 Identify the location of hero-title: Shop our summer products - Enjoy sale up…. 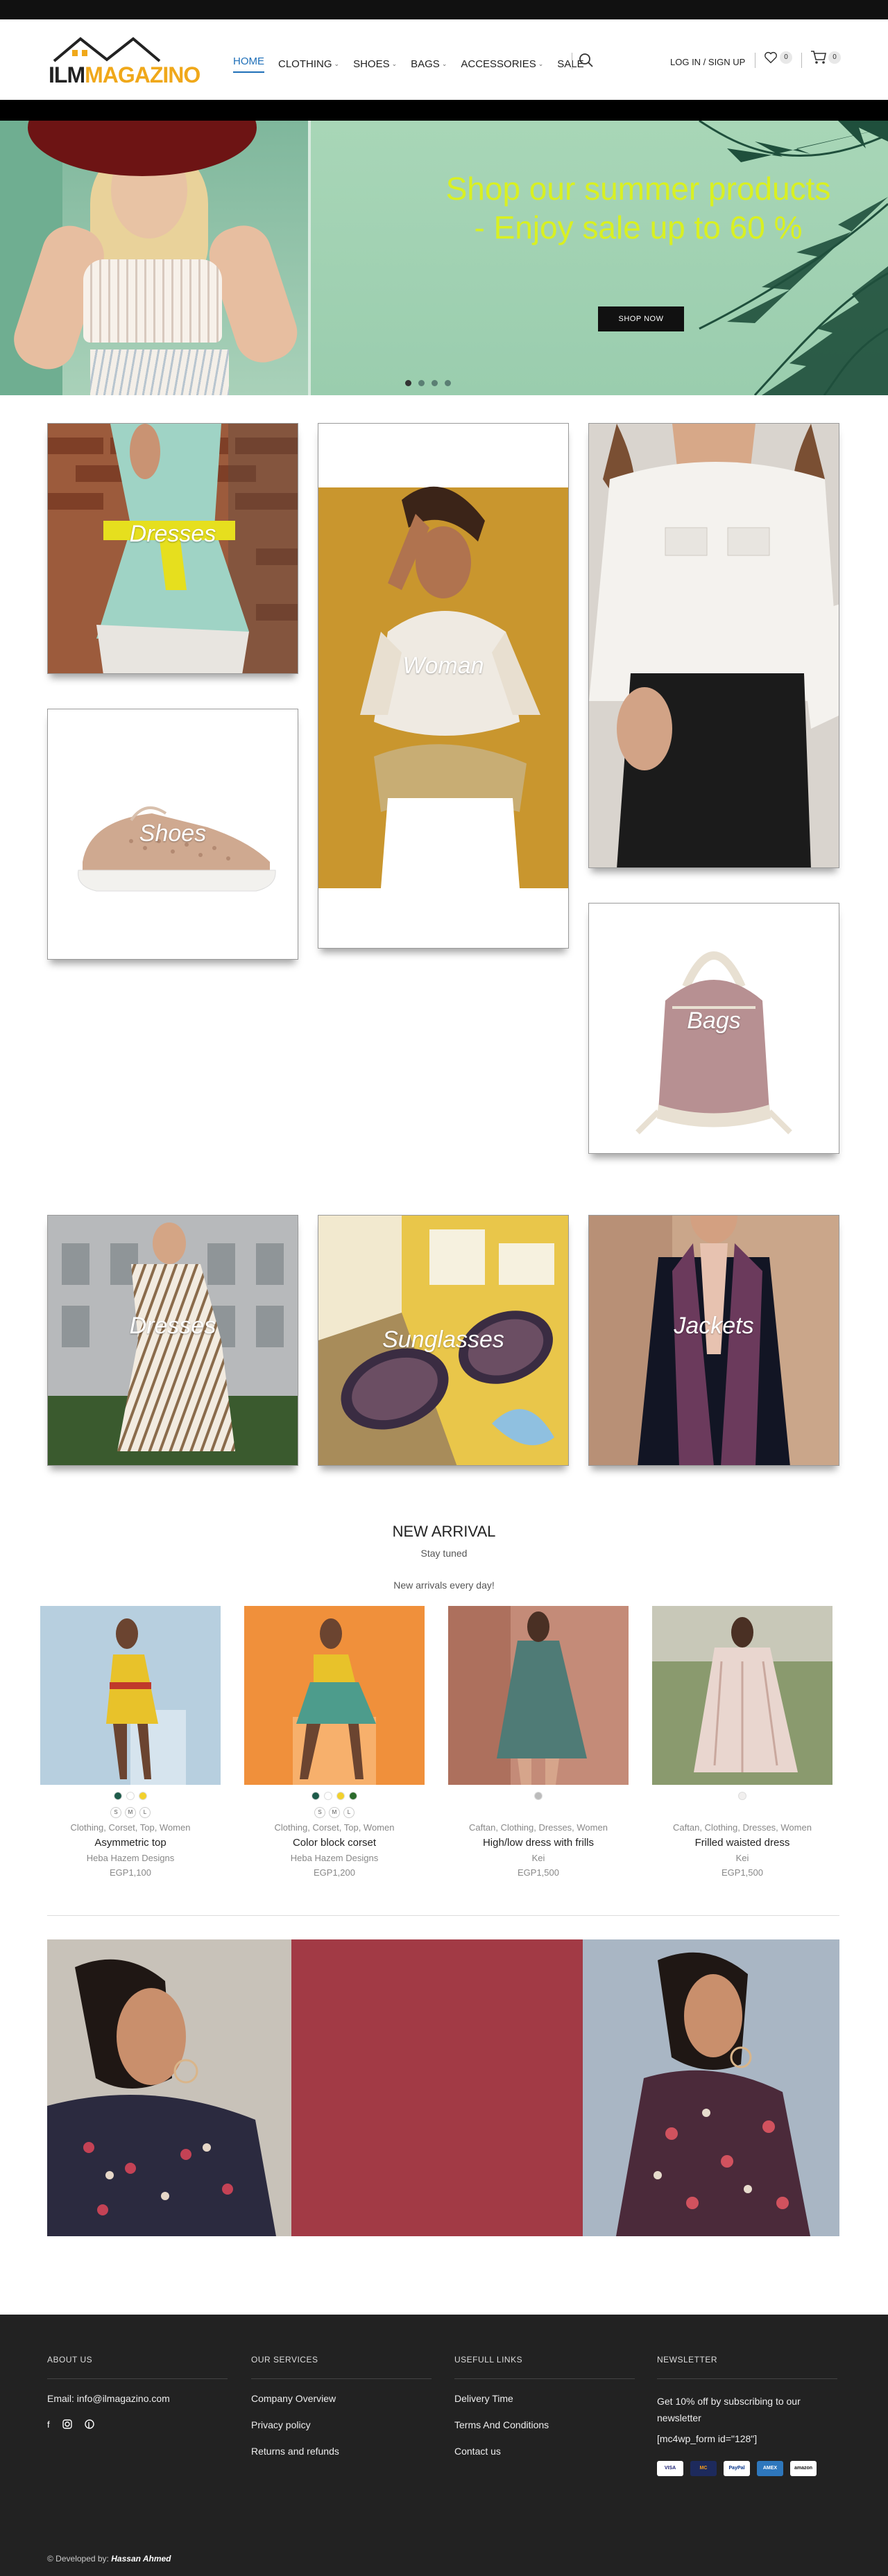
(638, 208).